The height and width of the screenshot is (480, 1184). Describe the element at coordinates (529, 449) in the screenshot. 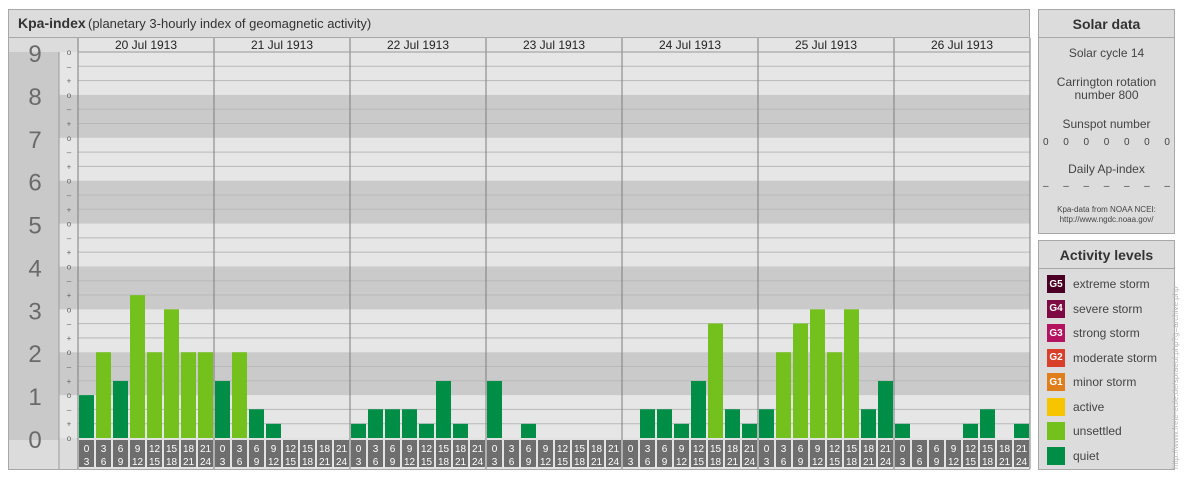

I see `time-start-label: 6` at that location.